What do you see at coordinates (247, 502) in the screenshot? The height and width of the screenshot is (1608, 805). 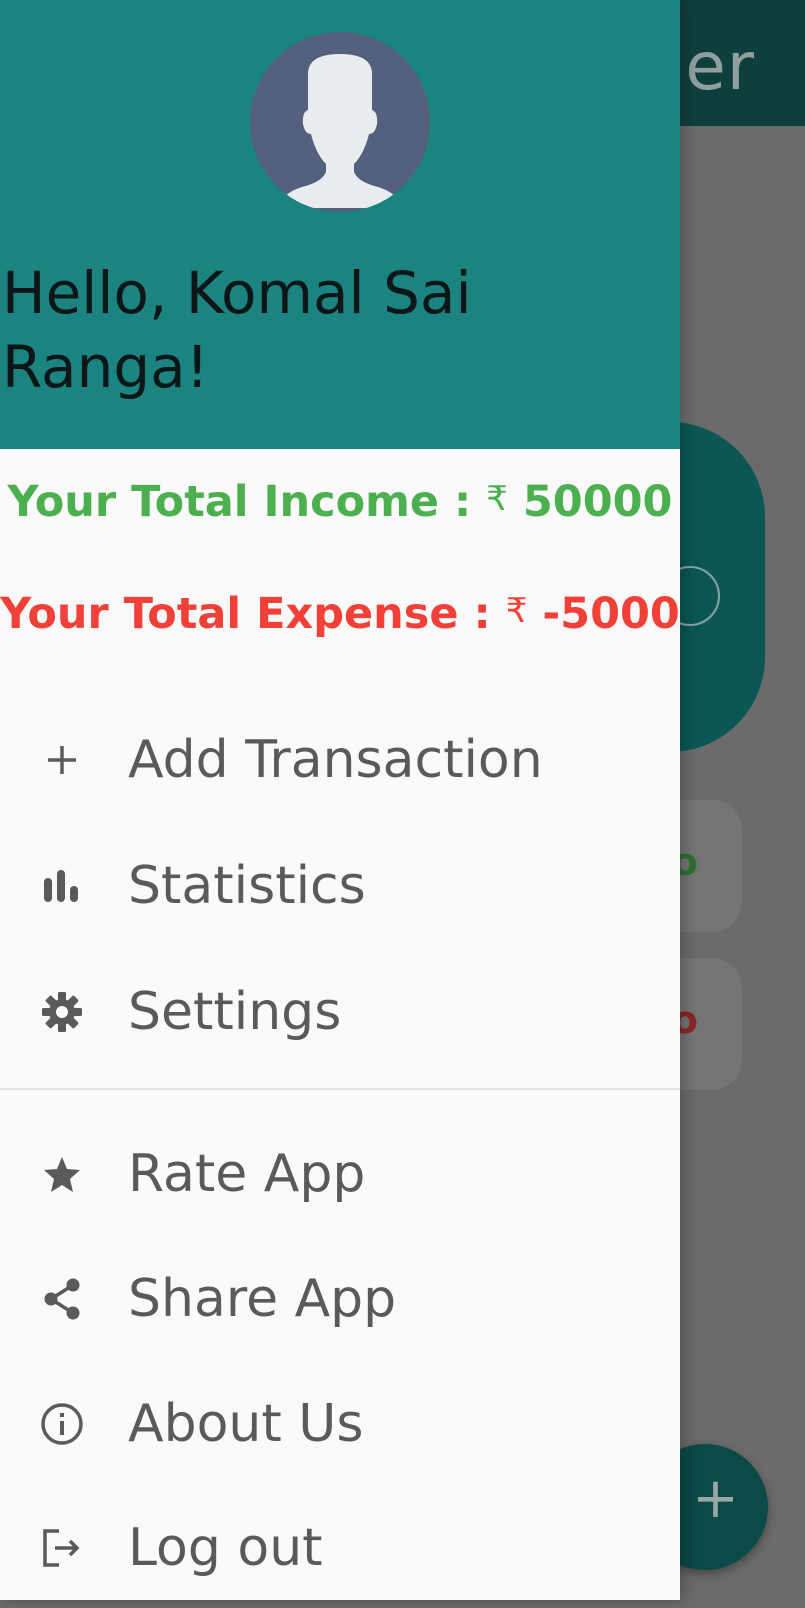 I see `total-income-label: Your Total Income :` at bounding box center [247, 502].